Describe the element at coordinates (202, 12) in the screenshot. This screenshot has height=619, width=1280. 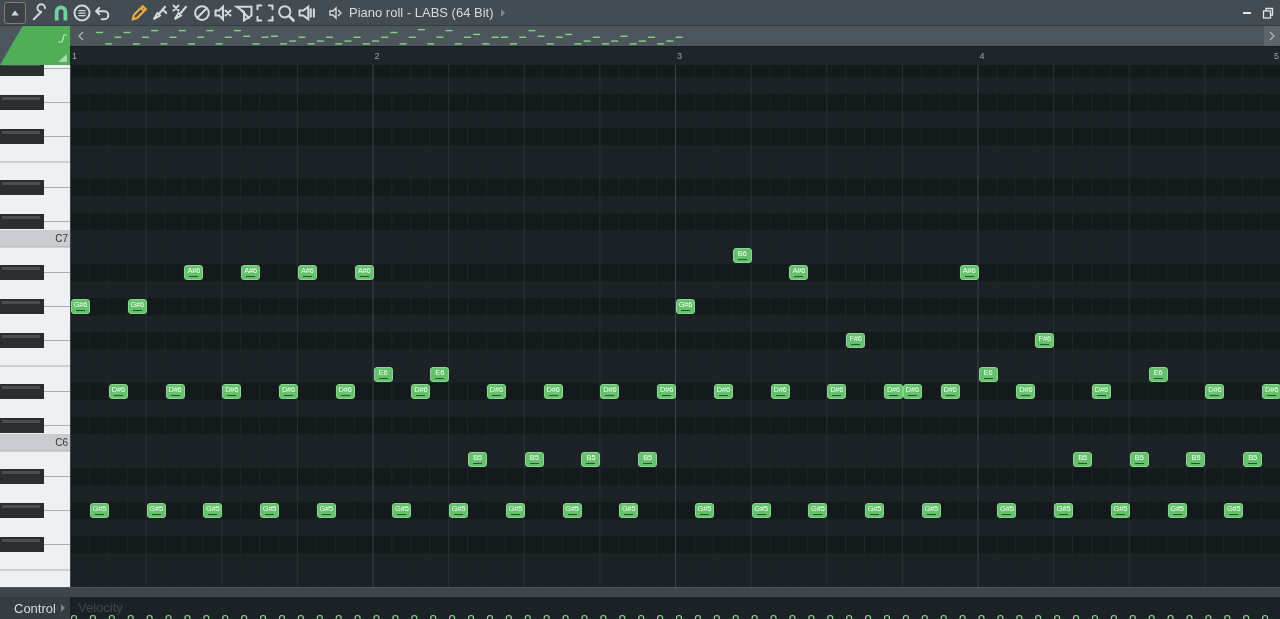
I see `disable-icon` at that location.